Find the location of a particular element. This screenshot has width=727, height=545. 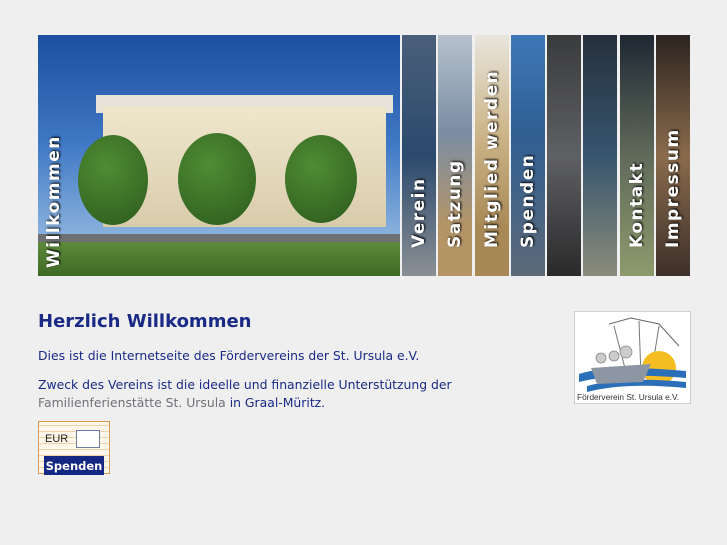

page-title: Herzlich Willkommen is located at coordinates (145, 321).